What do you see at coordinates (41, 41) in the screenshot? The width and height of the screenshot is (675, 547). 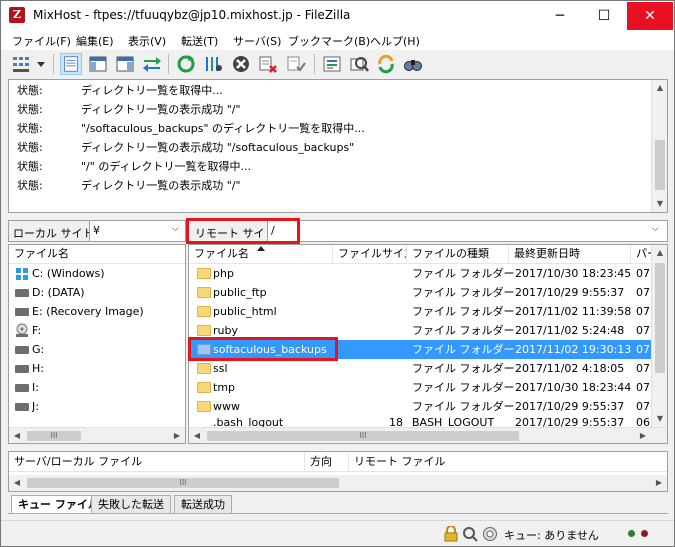 I see `menu-file: ファイル(F)` at bounding box center [41, 41].